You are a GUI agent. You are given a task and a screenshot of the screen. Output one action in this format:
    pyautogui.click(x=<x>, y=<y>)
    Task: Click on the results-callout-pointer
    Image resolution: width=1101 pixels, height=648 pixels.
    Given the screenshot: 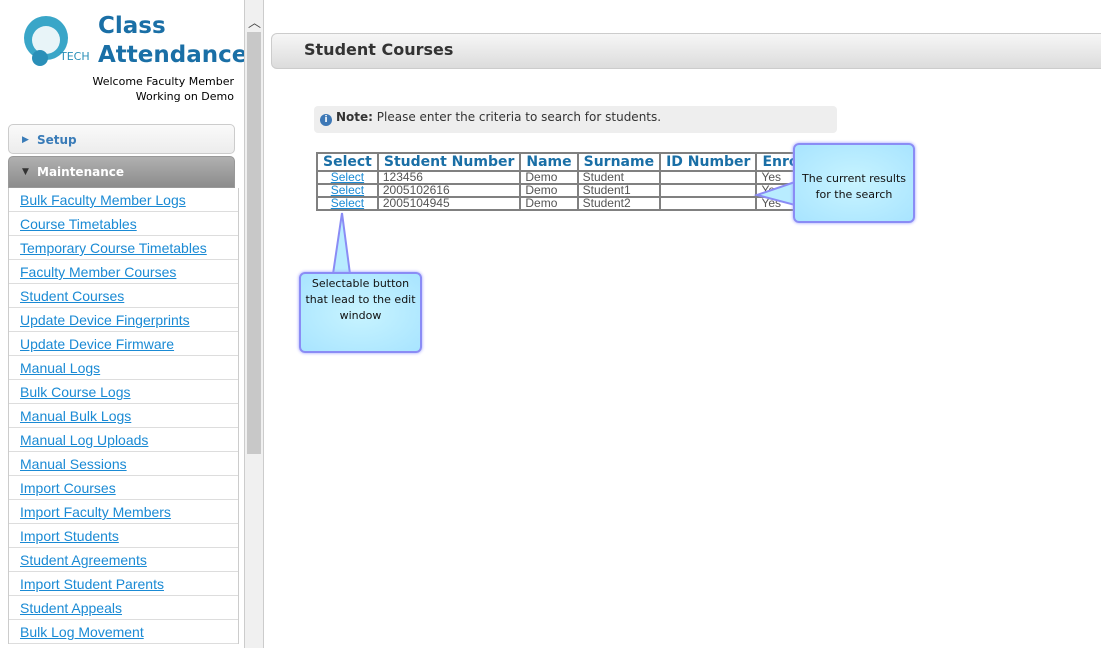 What is the action you would take?
    pyautogui.click(x=774, y=193)
    